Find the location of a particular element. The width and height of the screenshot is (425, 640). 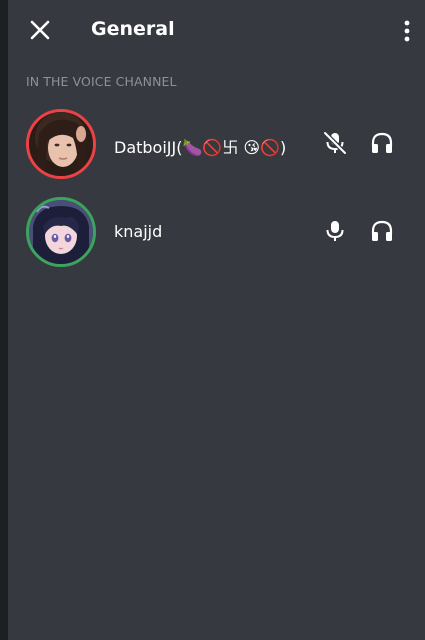

member-row: DatboiJJ(🍆🚫卐 😘🚫) is located at coordinates (216, 144).